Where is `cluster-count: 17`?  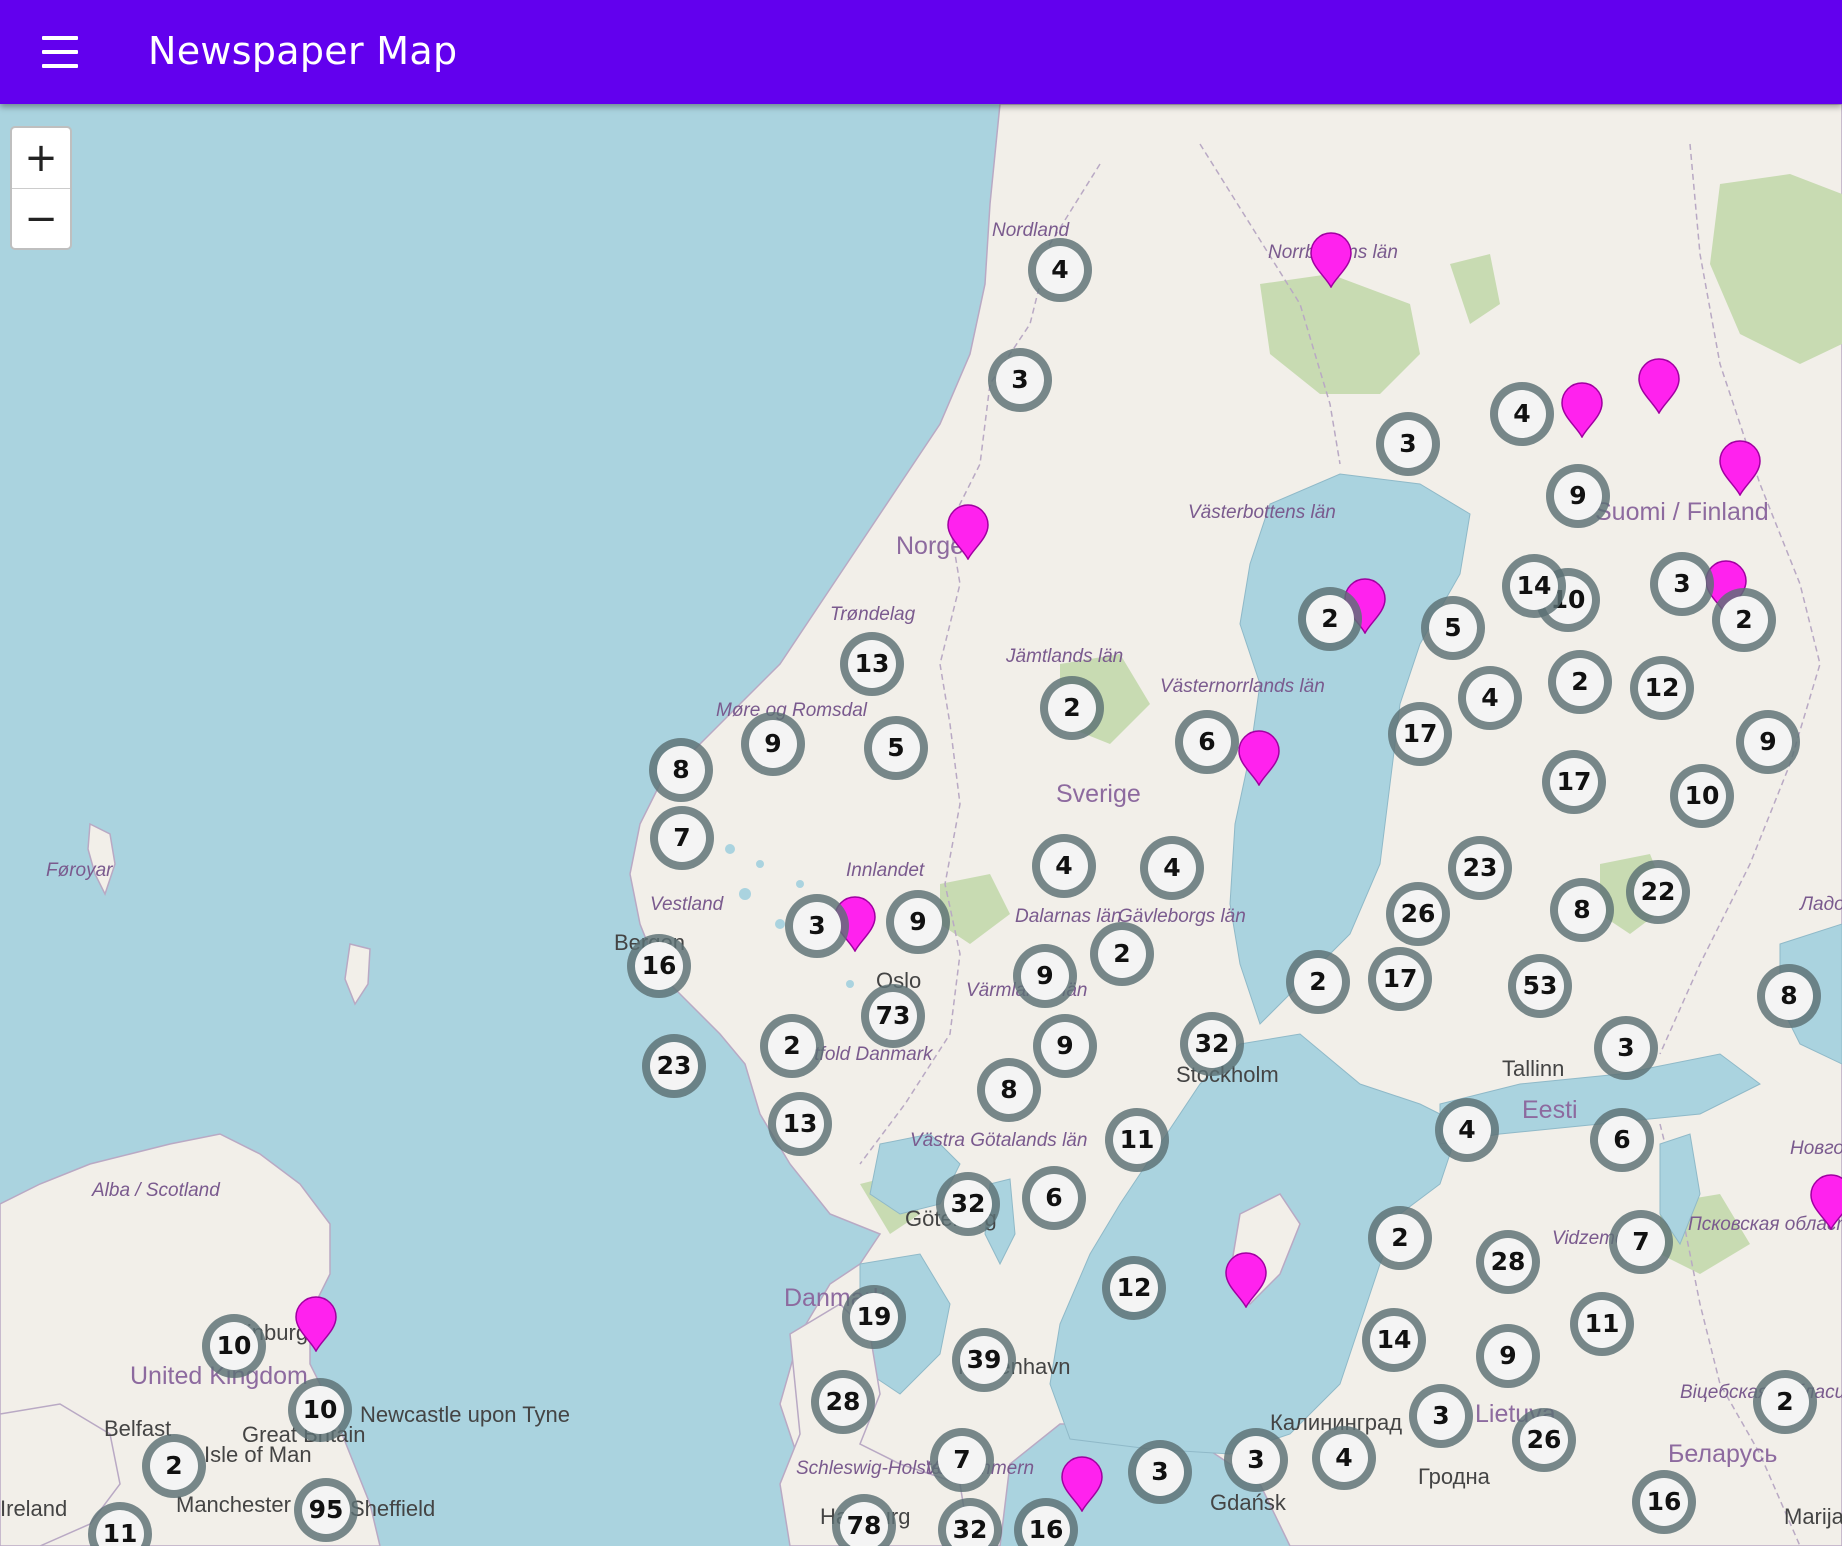
cluster-count: 17 is located at coordinates (1400, 979).